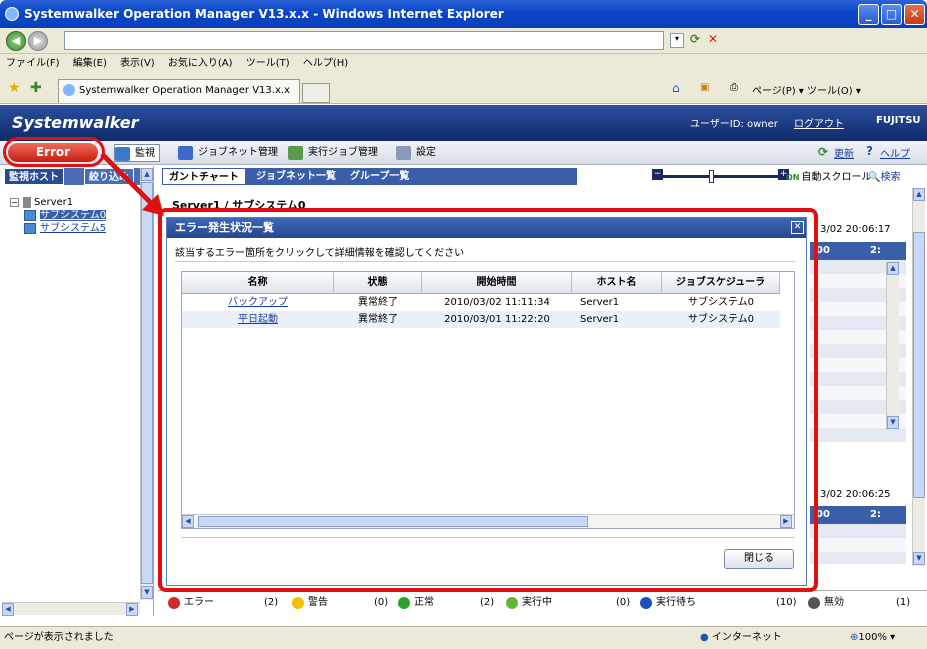 The height and width of the screenshot is (649, 927). I want to click on systemwalker-logo: Systemwalker, so click(75, 122).